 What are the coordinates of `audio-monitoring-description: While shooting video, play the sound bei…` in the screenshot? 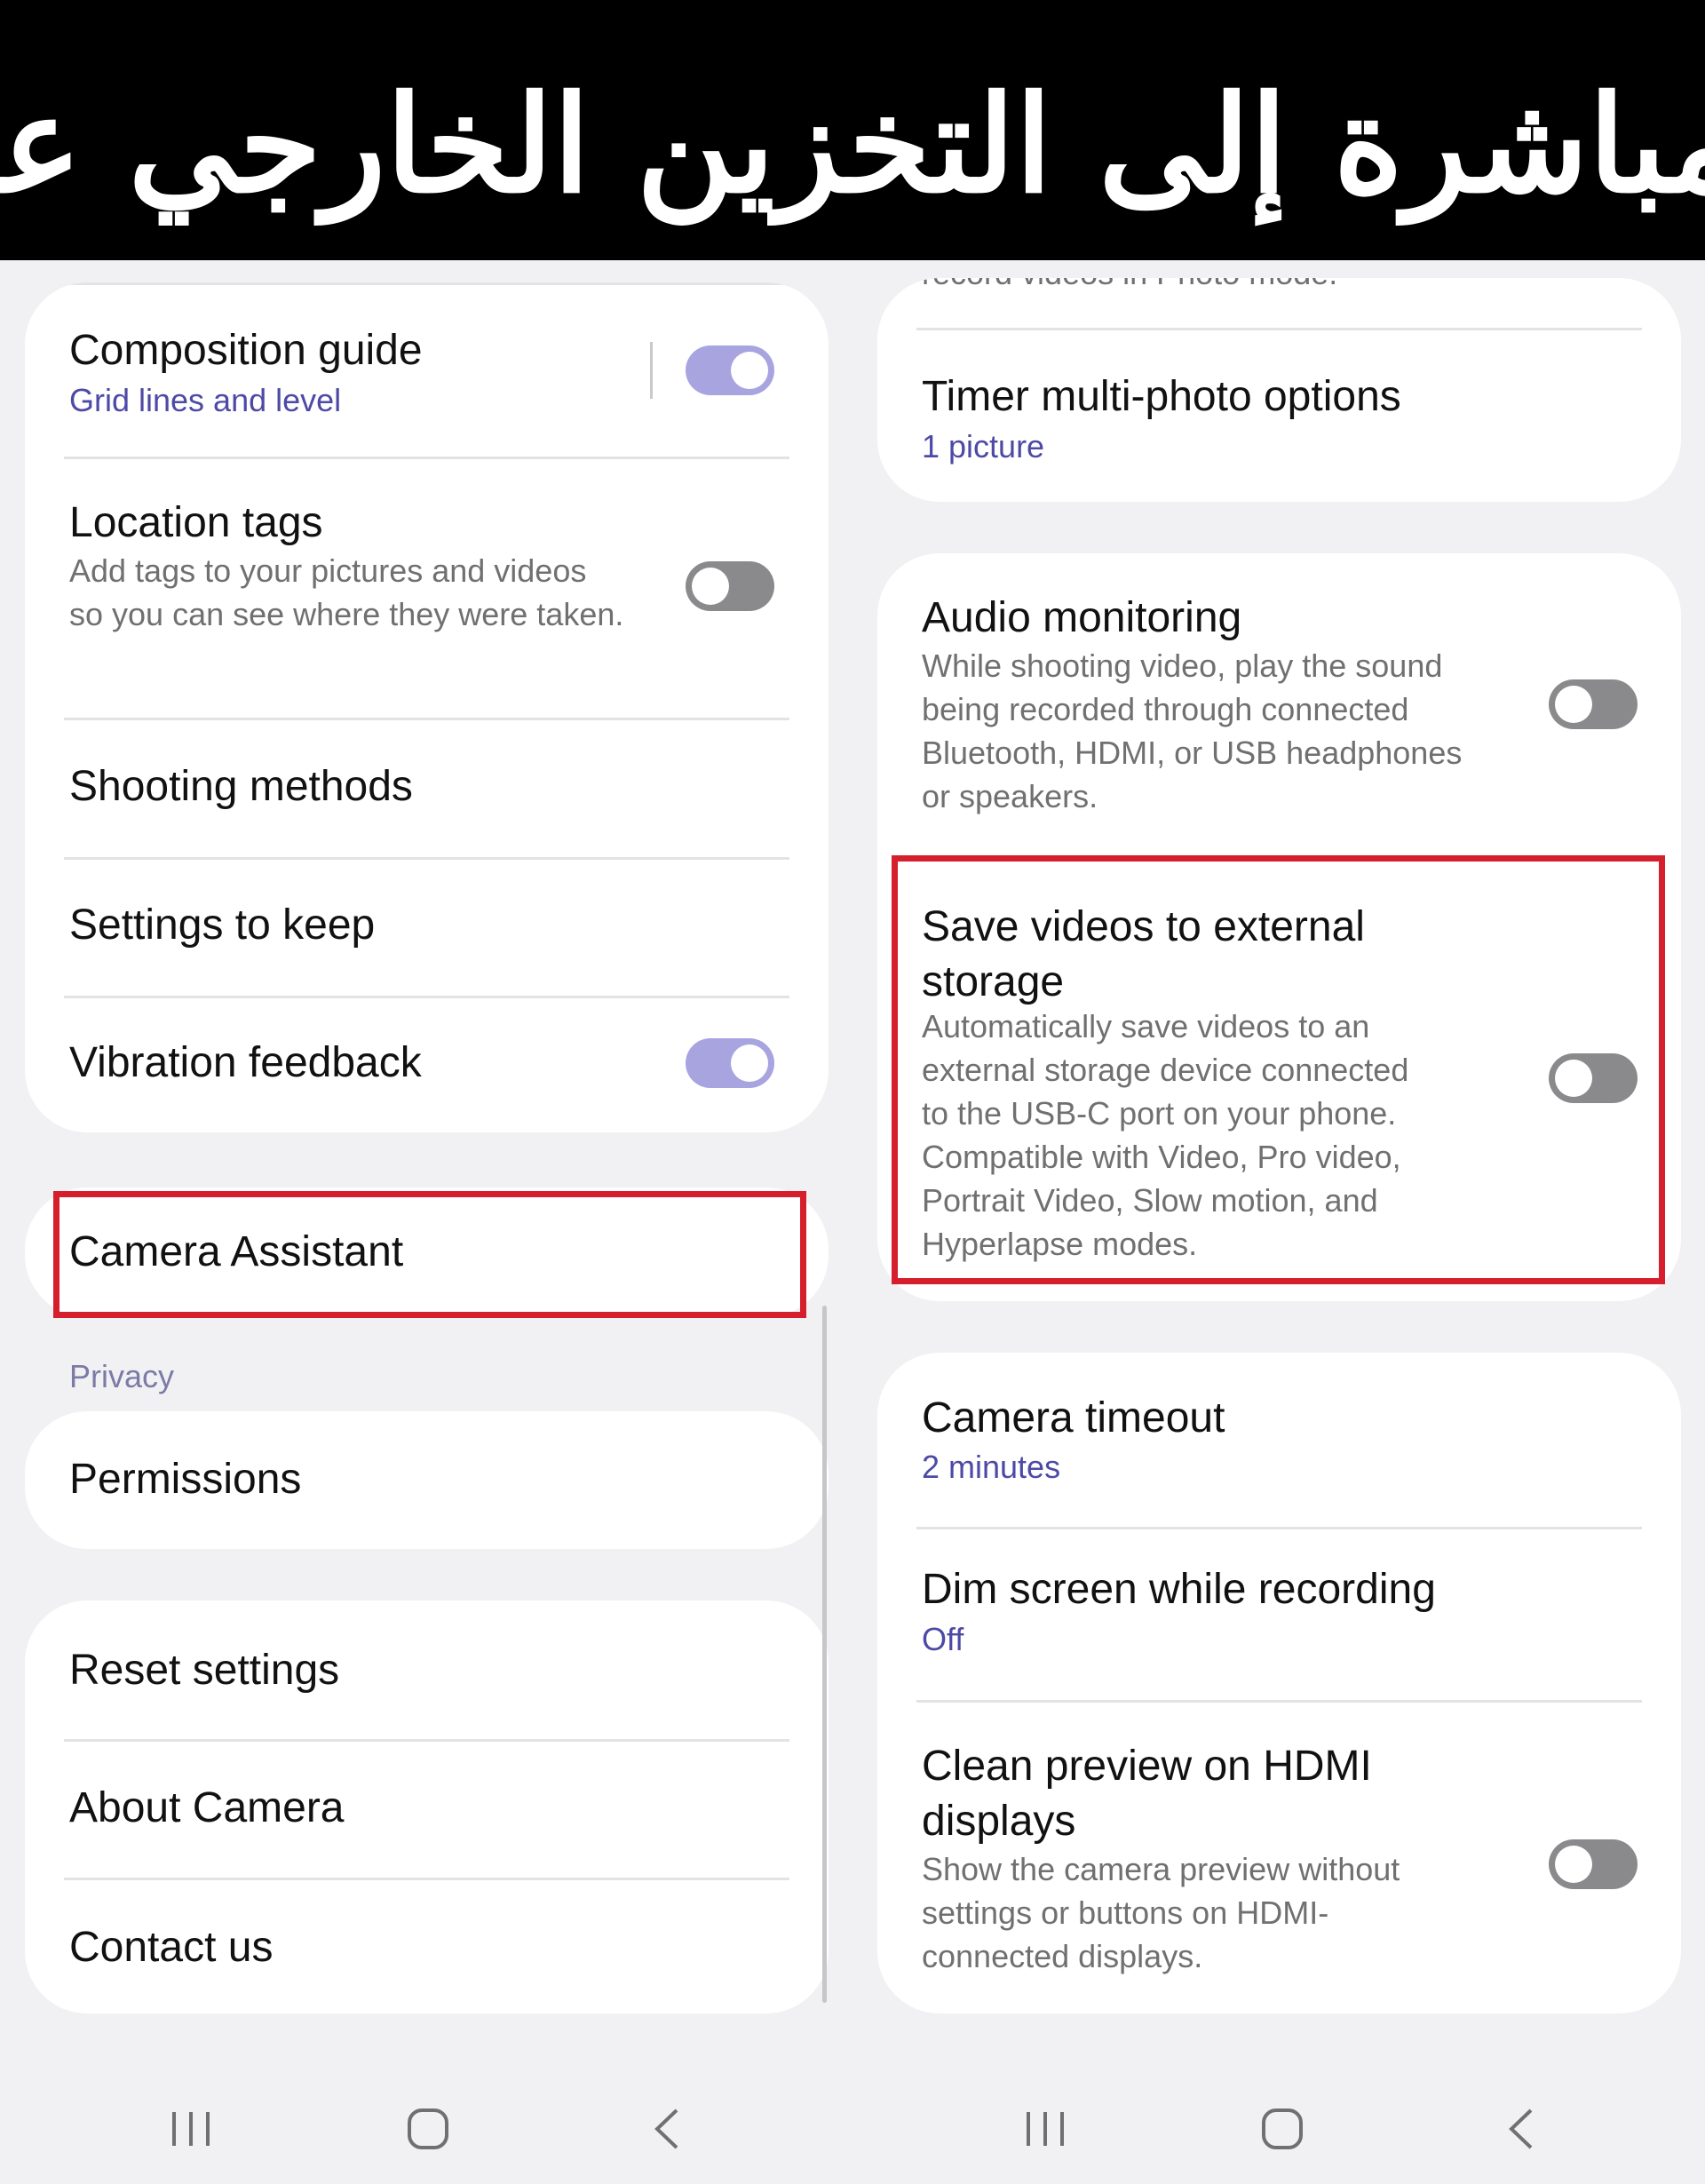 It's located at (1193, 730).